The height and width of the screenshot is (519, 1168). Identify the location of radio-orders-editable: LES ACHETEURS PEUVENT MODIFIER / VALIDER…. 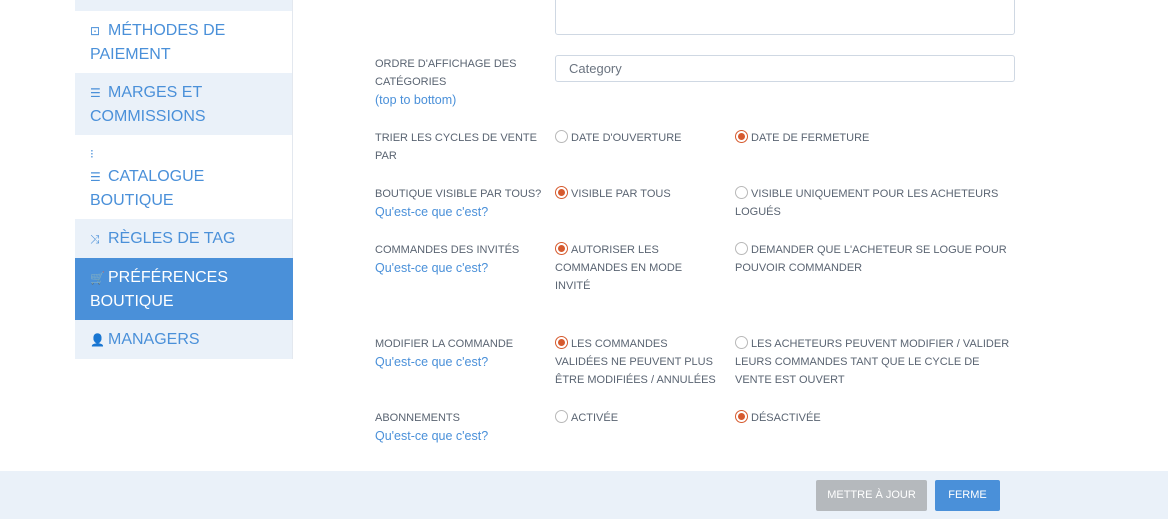
(875, 362).